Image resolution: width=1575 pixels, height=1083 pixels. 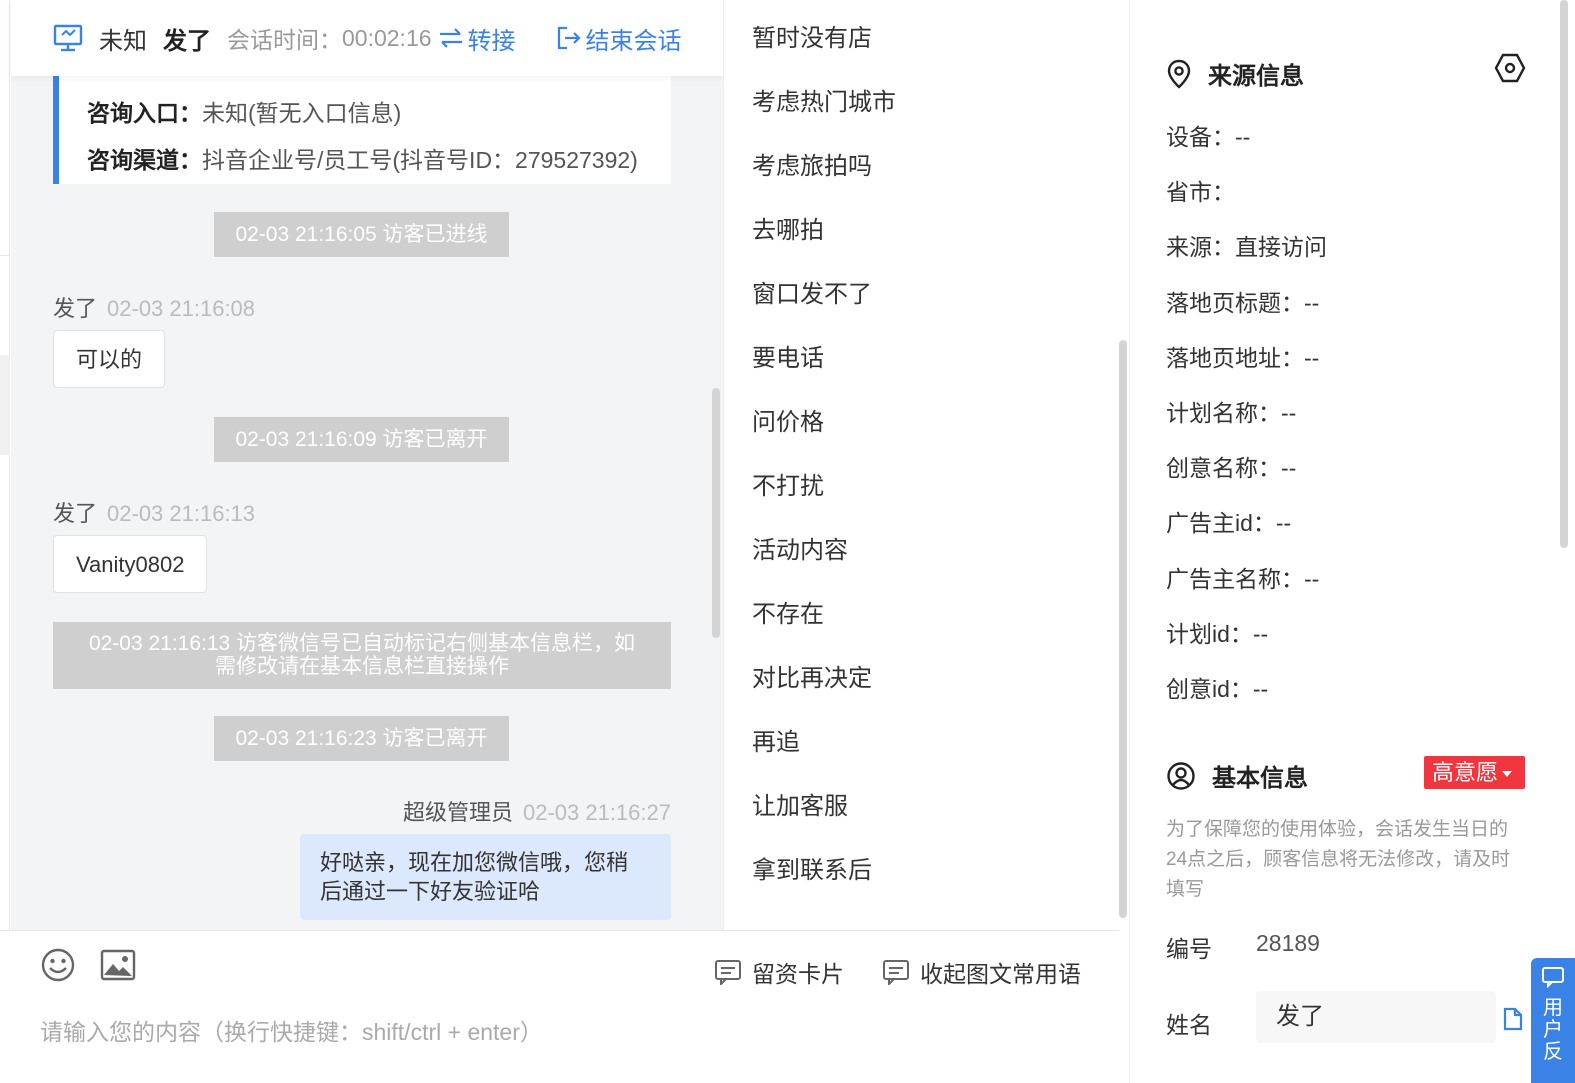 What do you see at coordinates (1217, 689) in the screenshot?
I see `source-row: 创意id：--` at bounding box center [1217, 689].